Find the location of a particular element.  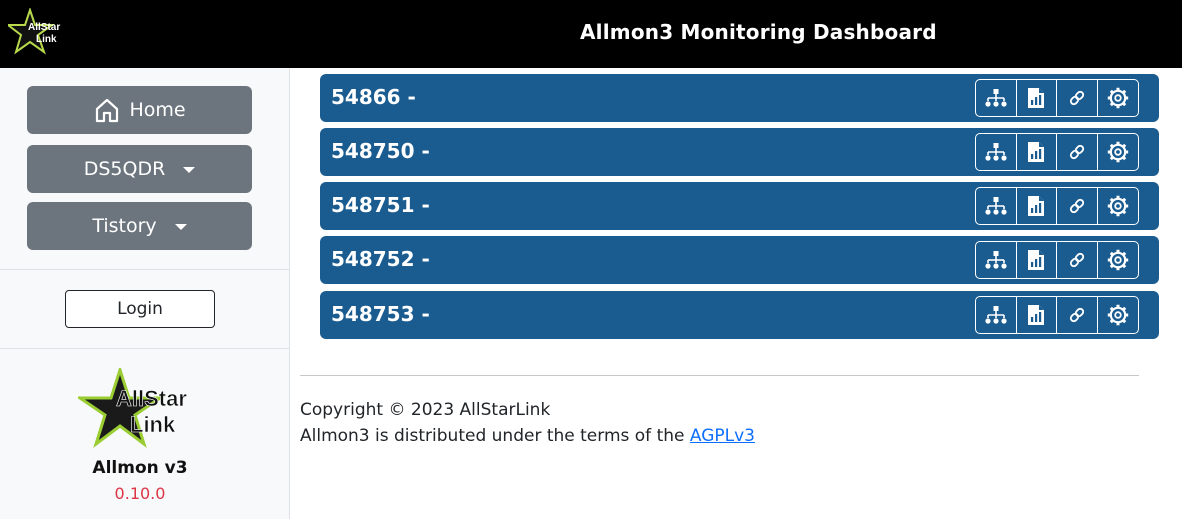

node-label: 548752 - is located at coordinates (380, 259).